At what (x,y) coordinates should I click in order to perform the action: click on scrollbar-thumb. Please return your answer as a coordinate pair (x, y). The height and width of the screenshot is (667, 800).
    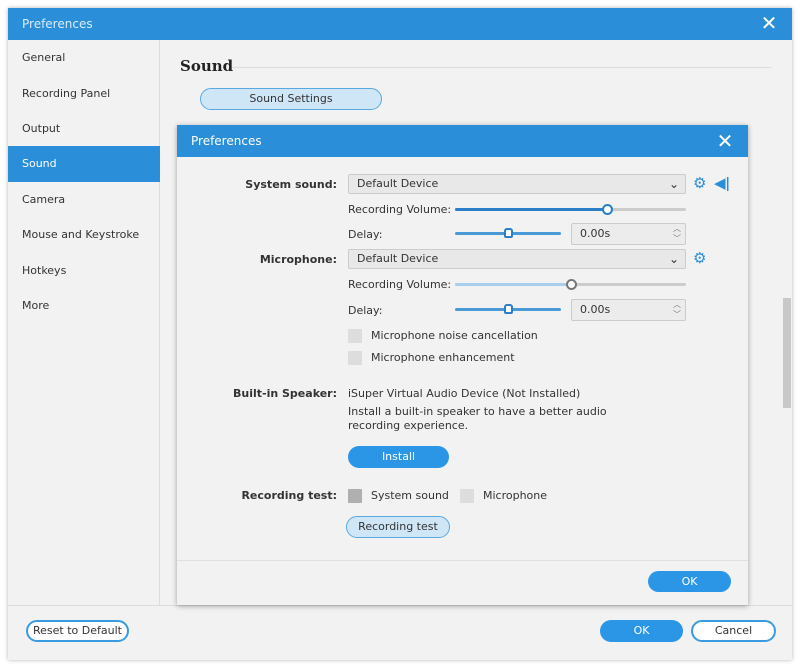
    Looking at the image, I should click on (787, 353).